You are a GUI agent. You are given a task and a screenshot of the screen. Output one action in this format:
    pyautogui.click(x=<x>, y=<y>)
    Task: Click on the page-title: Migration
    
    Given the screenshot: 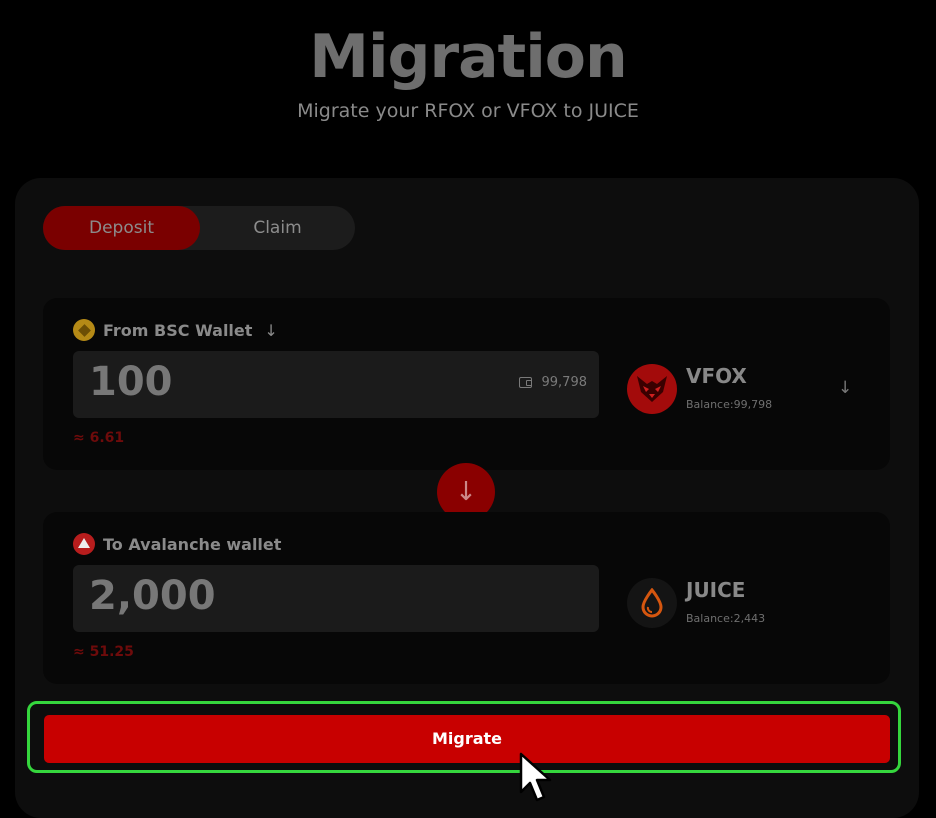 What is the action you would take?
    pyautogui.click(x=468, y=57)
    